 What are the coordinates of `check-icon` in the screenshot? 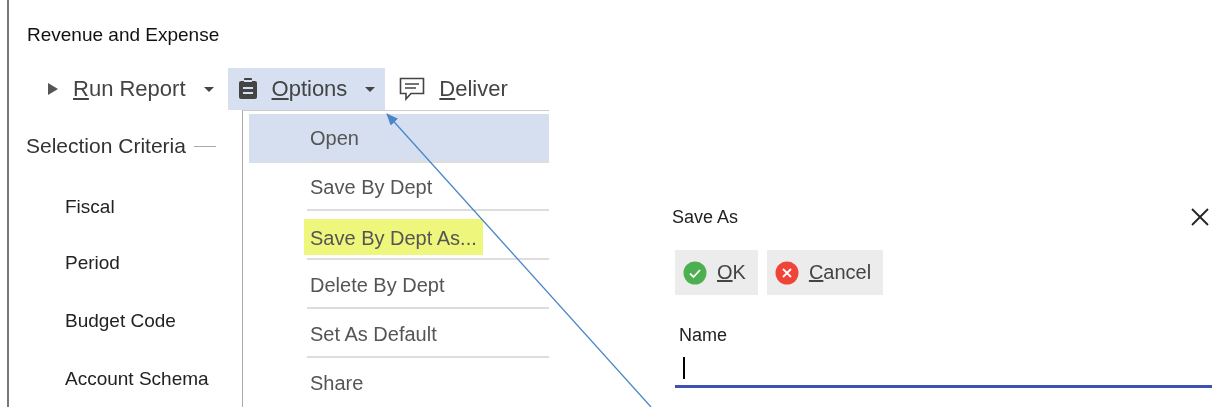 It's located at (695, 272).